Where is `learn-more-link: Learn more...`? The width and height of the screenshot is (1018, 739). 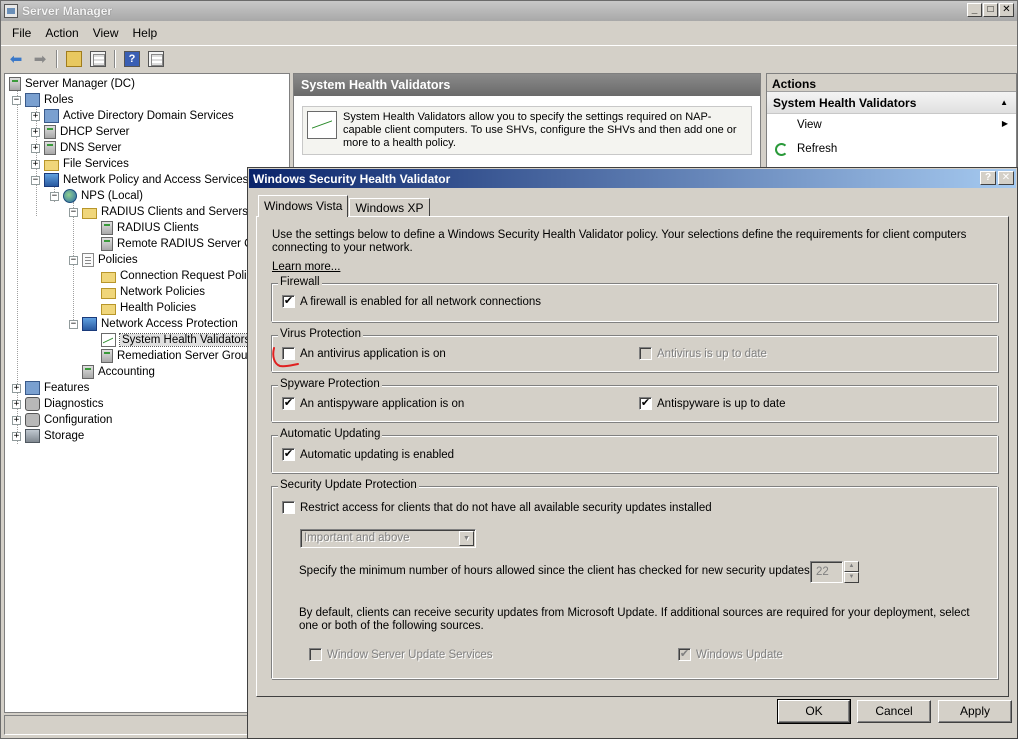 learn-more-link: Learn more... is located at coordinates (306, 267).